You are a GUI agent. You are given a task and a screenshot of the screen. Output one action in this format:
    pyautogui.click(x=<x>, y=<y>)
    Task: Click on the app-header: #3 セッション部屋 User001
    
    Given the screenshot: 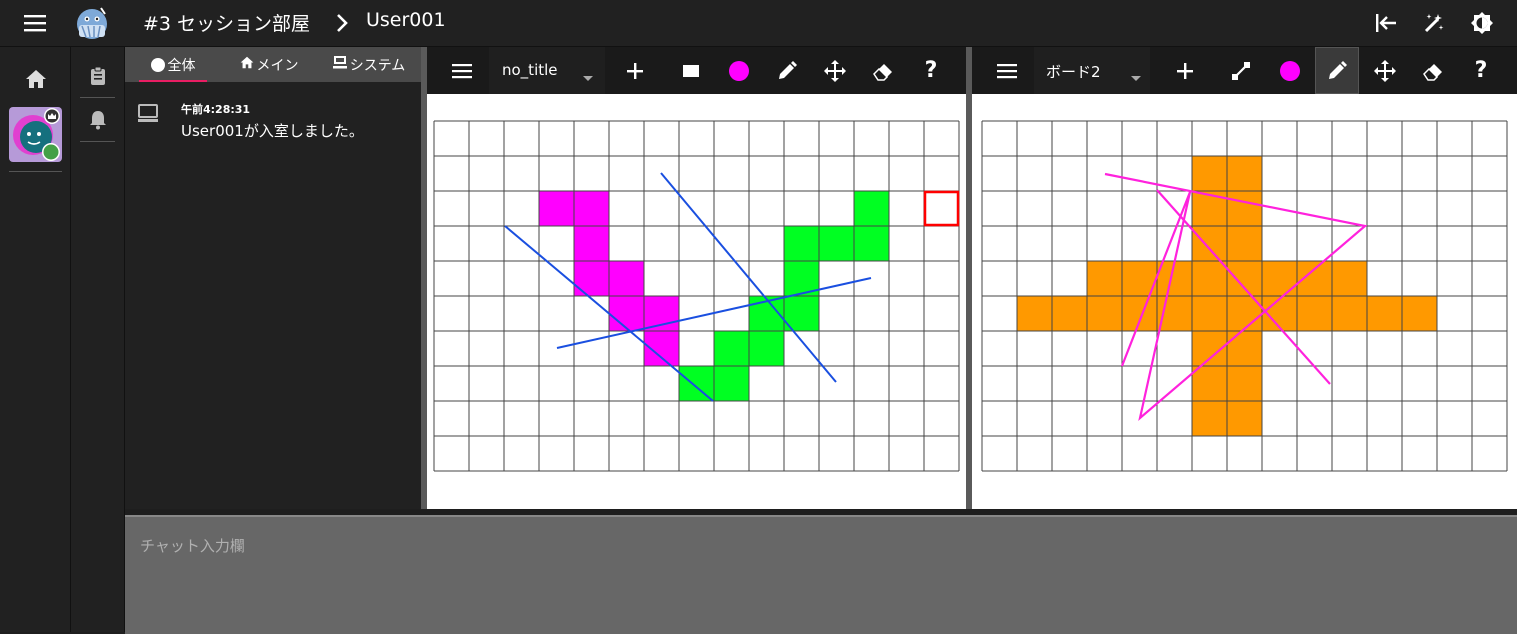 What is the action you would take?
    pyautogui.click(x=758, y=23)
    